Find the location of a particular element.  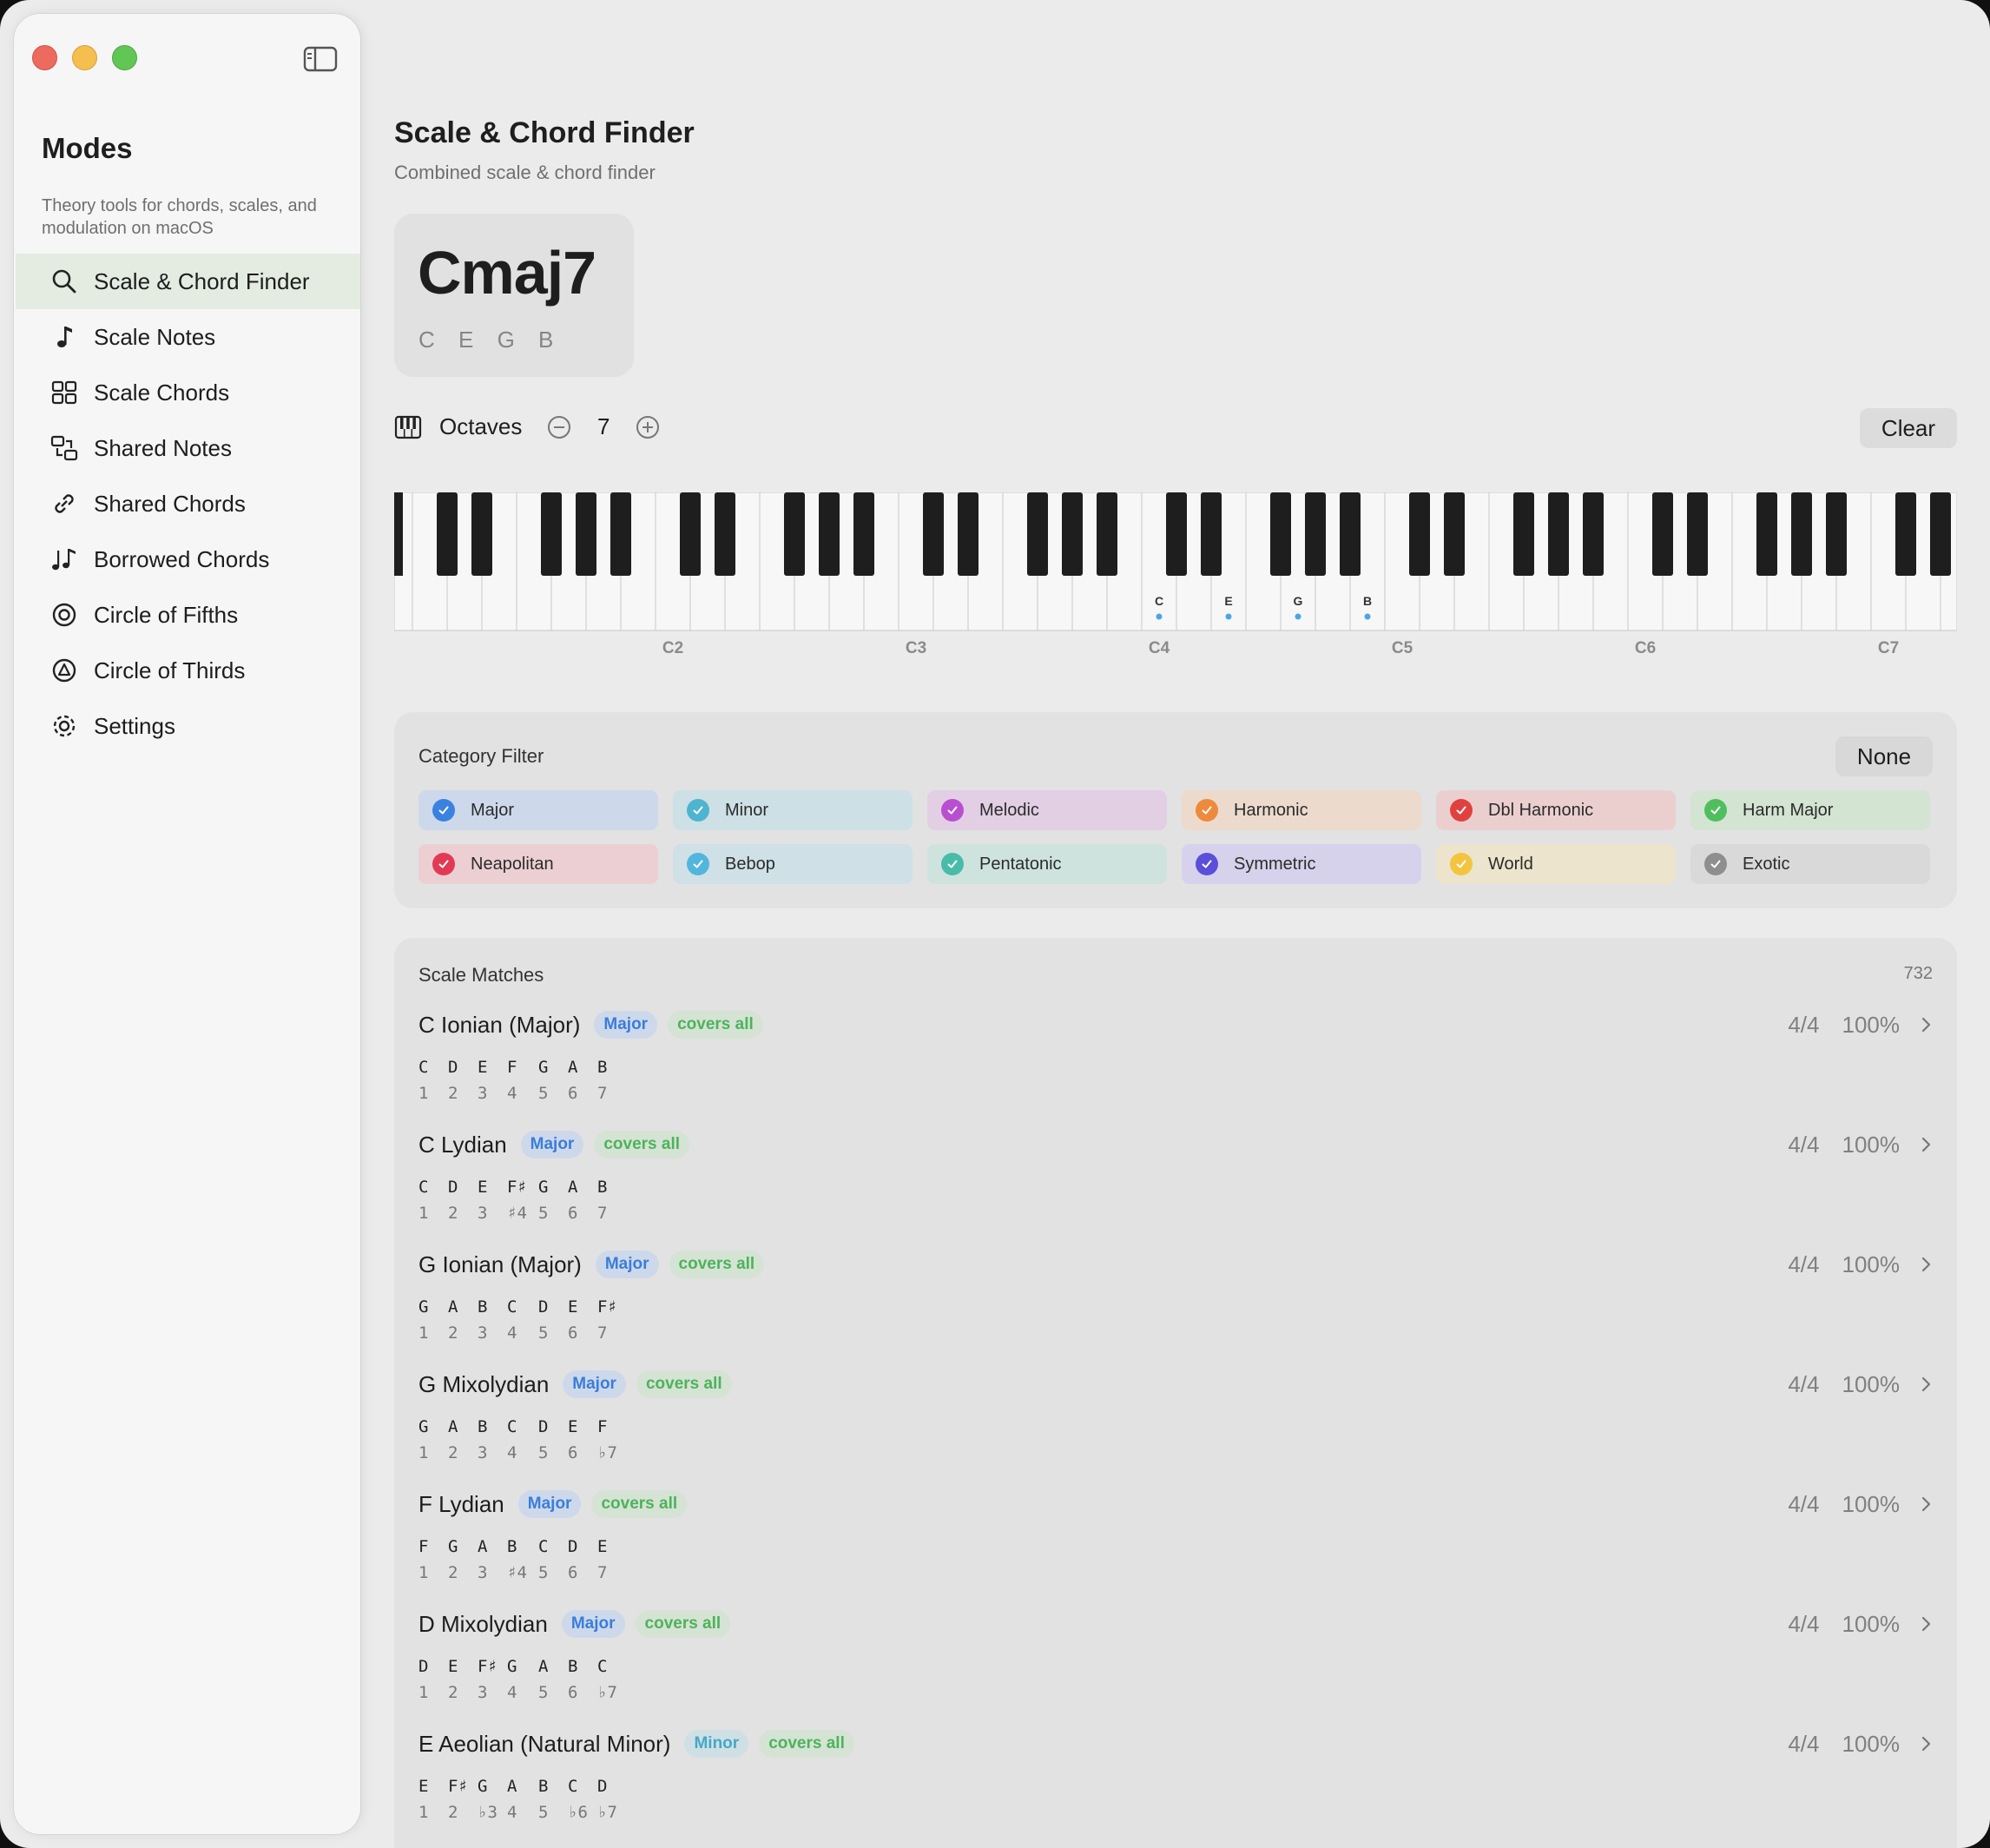

category-chip-major: Major is located at coordinates (538, 810).